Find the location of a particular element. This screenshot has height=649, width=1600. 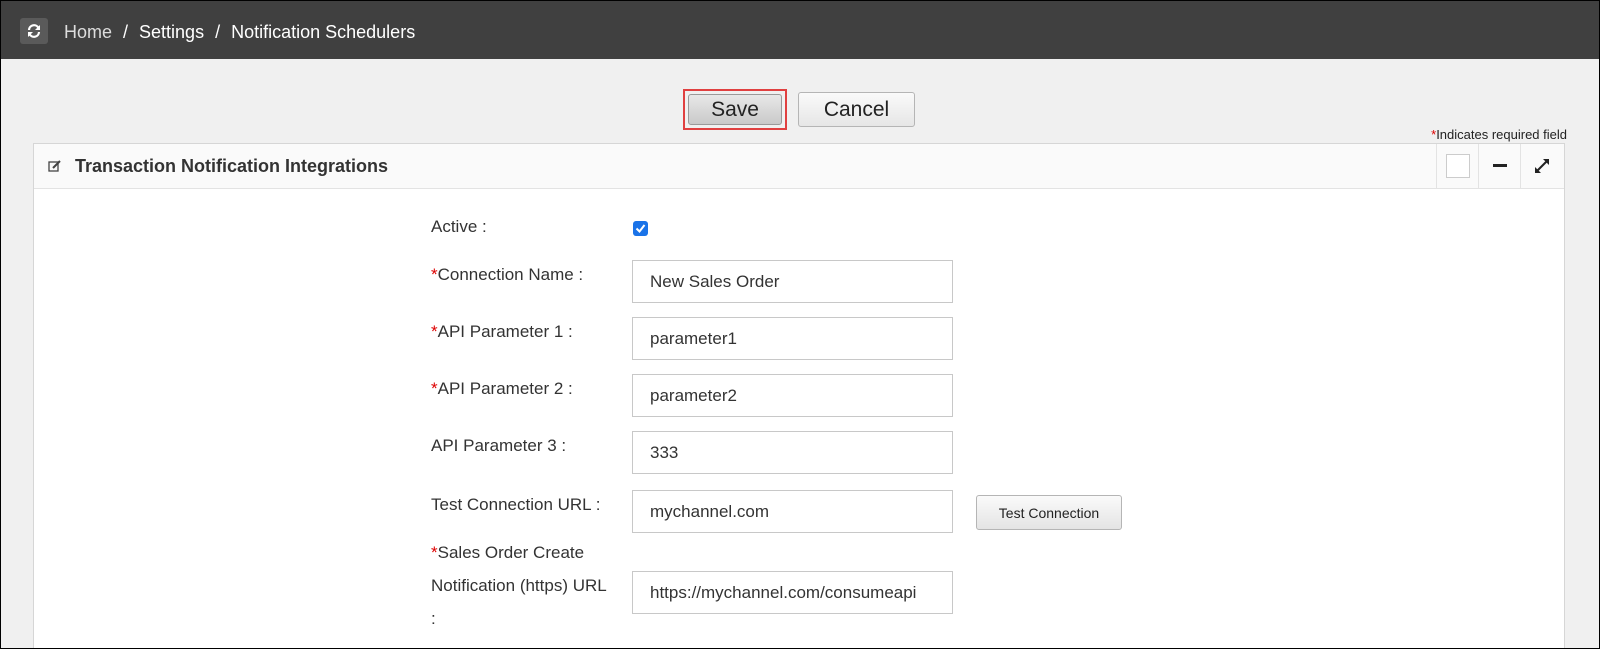

cancel-button: Cancel is located at coordinates (856, 109).